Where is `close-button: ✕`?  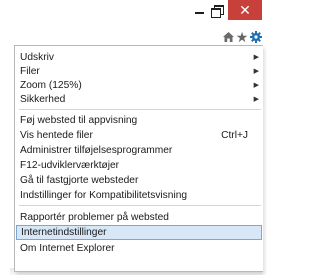 close-button: ✕ is located at coordinates (245, 10).